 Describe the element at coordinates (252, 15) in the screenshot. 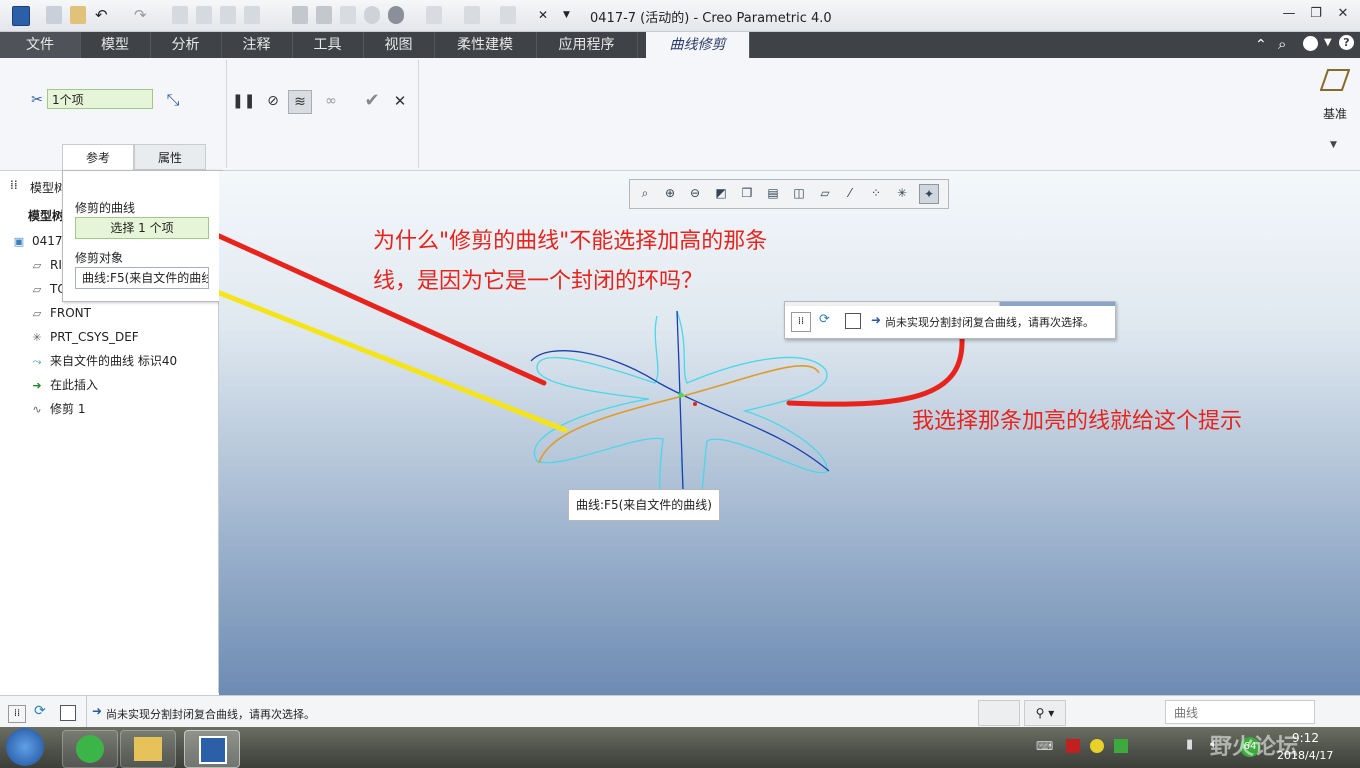

I see `close-window-icon` at that location.